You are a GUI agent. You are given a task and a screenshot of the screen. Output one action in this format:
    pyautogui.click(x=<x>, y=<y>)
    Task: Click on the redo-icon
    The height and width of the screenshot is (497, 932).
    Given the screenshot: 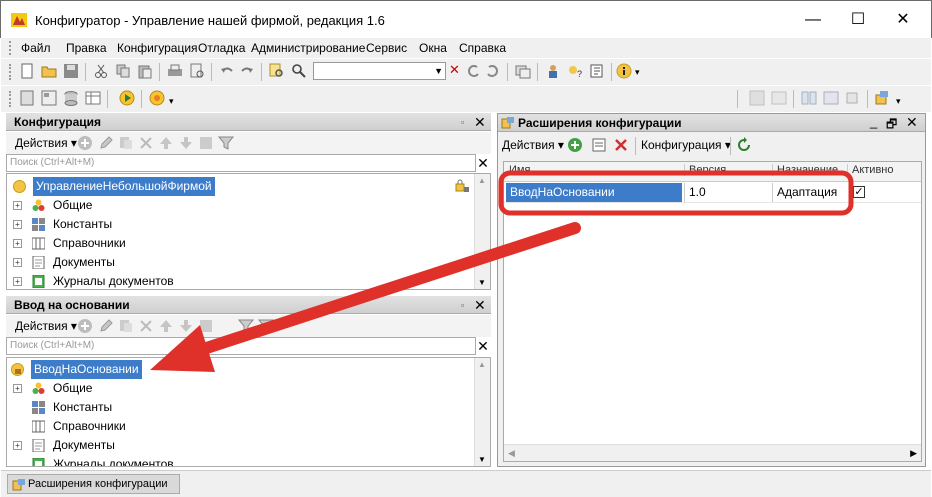 What is the action you would take?
    pyautogui.click(x=247, y=71)
    